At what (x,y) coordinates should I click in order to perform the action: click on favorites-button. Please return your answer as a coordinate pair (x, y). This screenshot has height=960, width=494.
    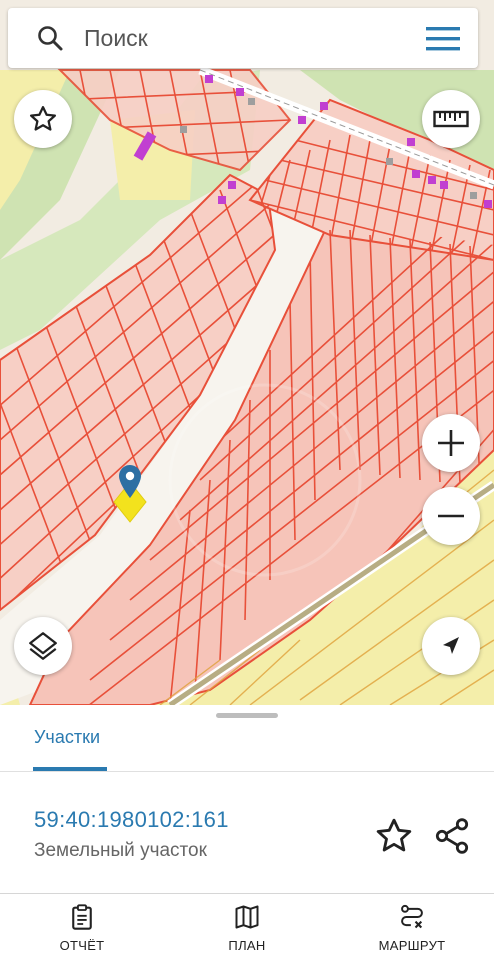
    Looking at the image, I should click on (43, 119).